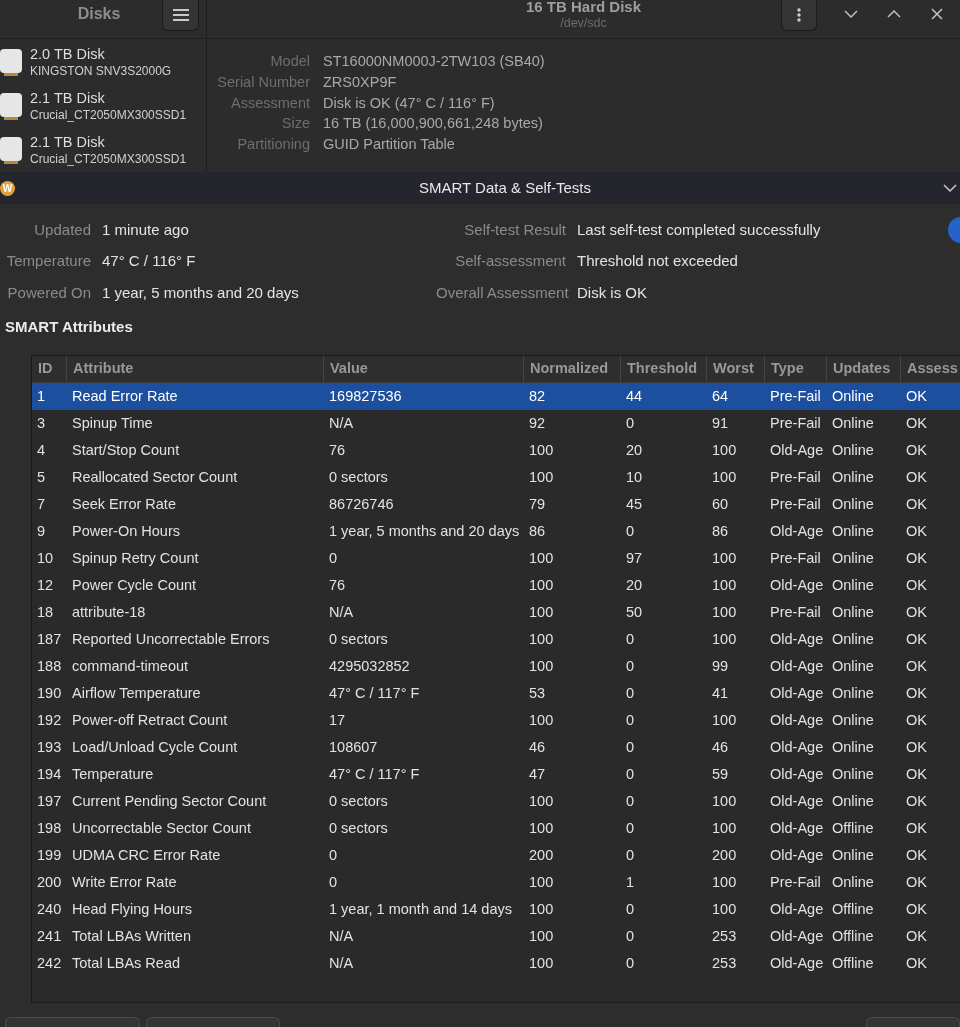  What do you see at coordinates (634, 396) in the screenshot?
I see `table-cell-text: 44` at bounding box center [634, 396].